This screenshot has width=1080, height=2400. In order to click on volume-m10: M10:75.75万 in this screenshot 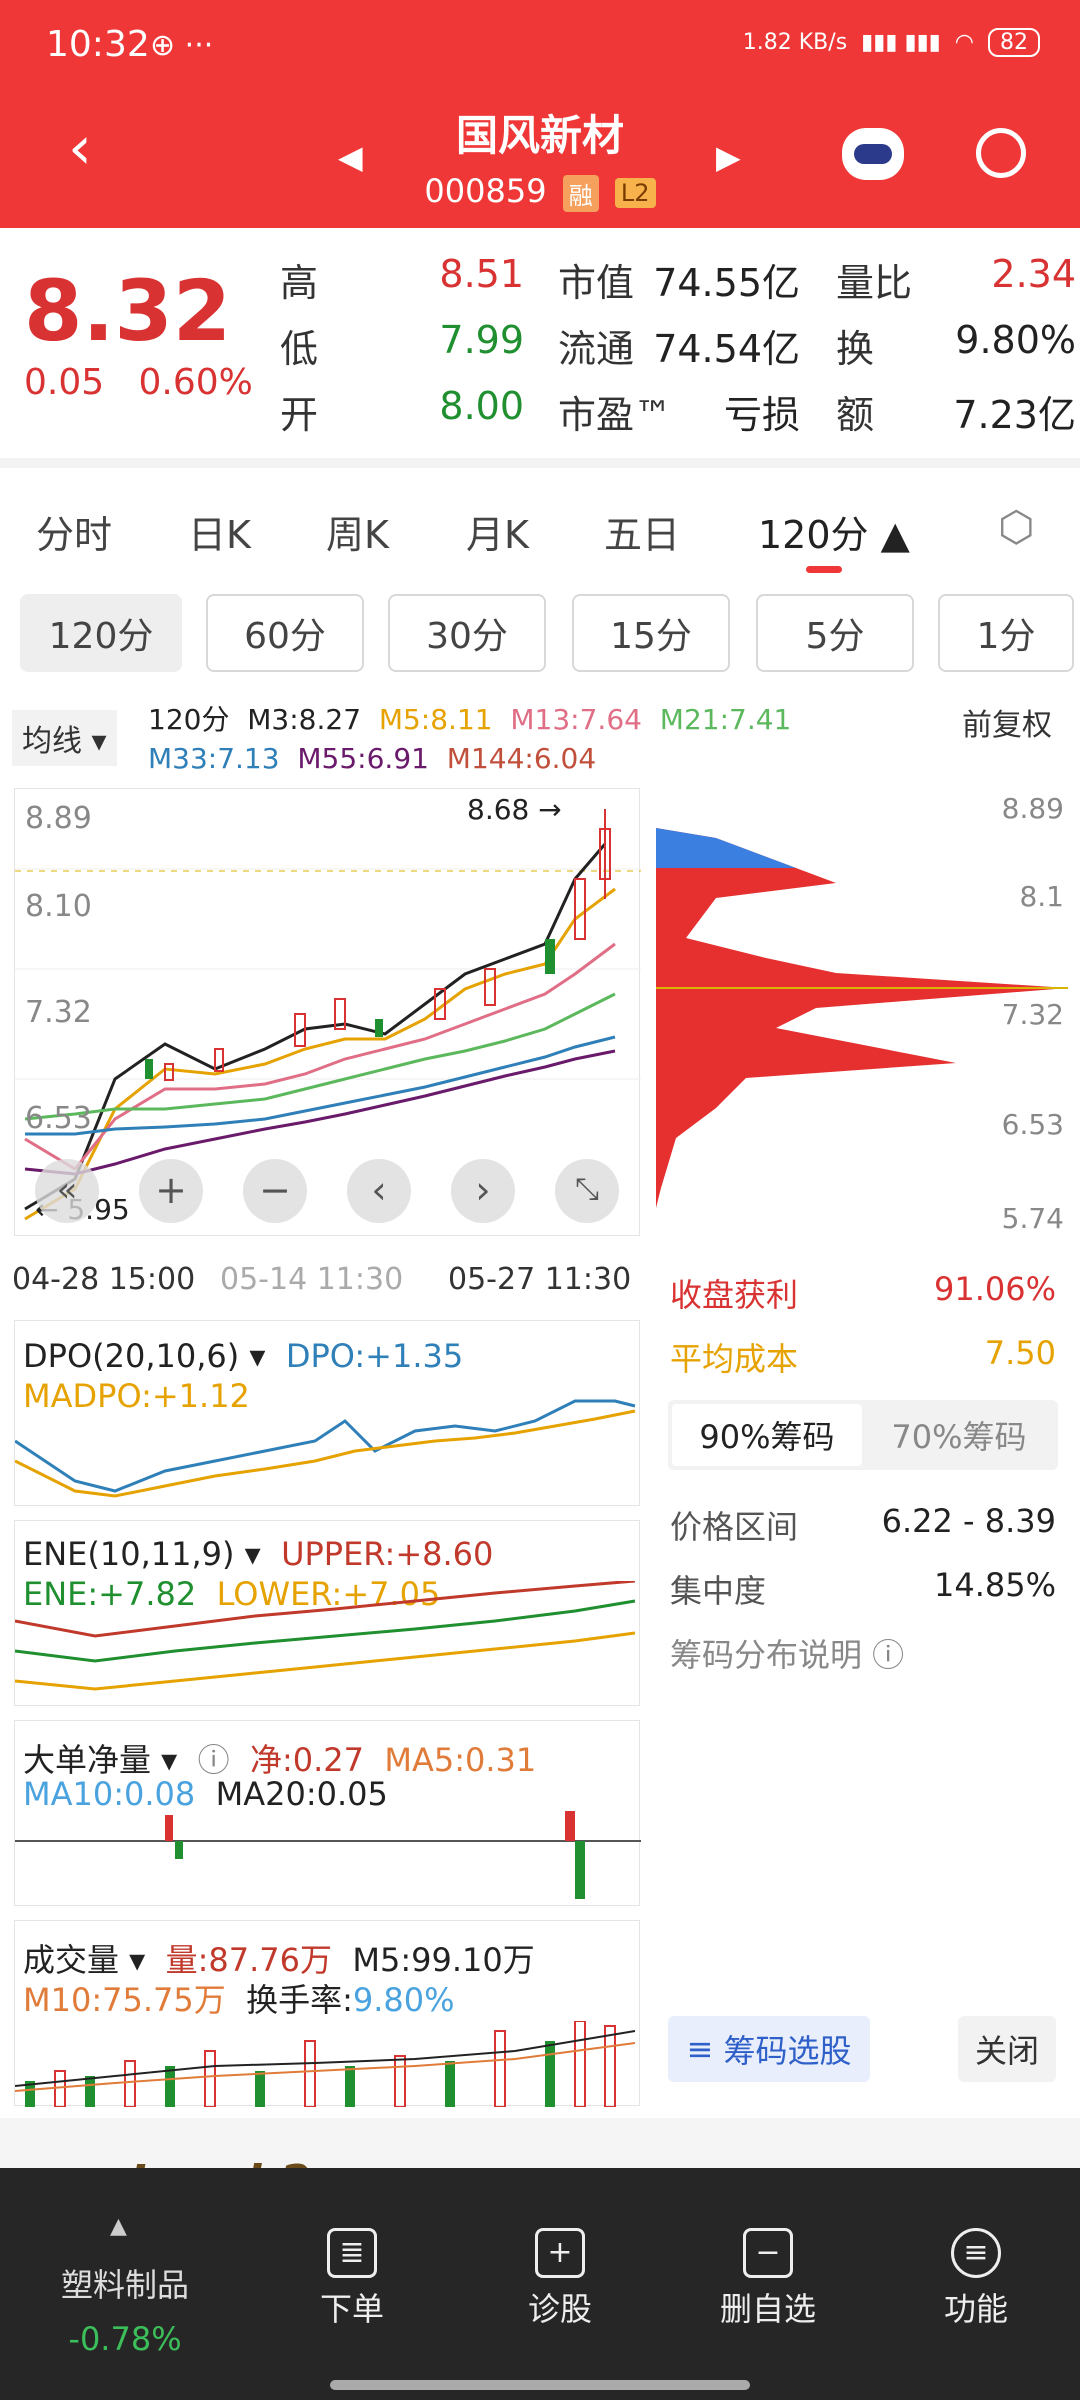, I will do `click(124, 2000)`.